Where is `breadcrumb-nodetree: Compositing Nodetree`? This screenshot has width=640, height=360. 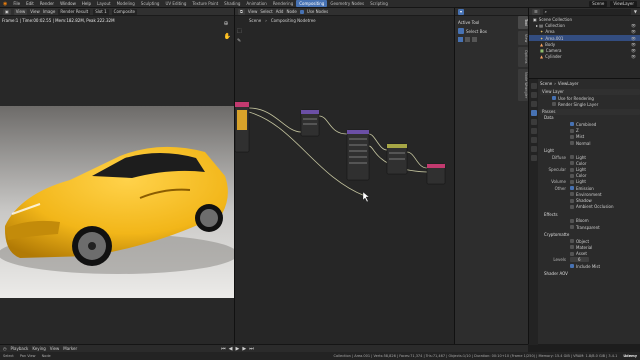
breadcrumb-nodetree: Compositing Nodetree is located at coordinates (293, 20).